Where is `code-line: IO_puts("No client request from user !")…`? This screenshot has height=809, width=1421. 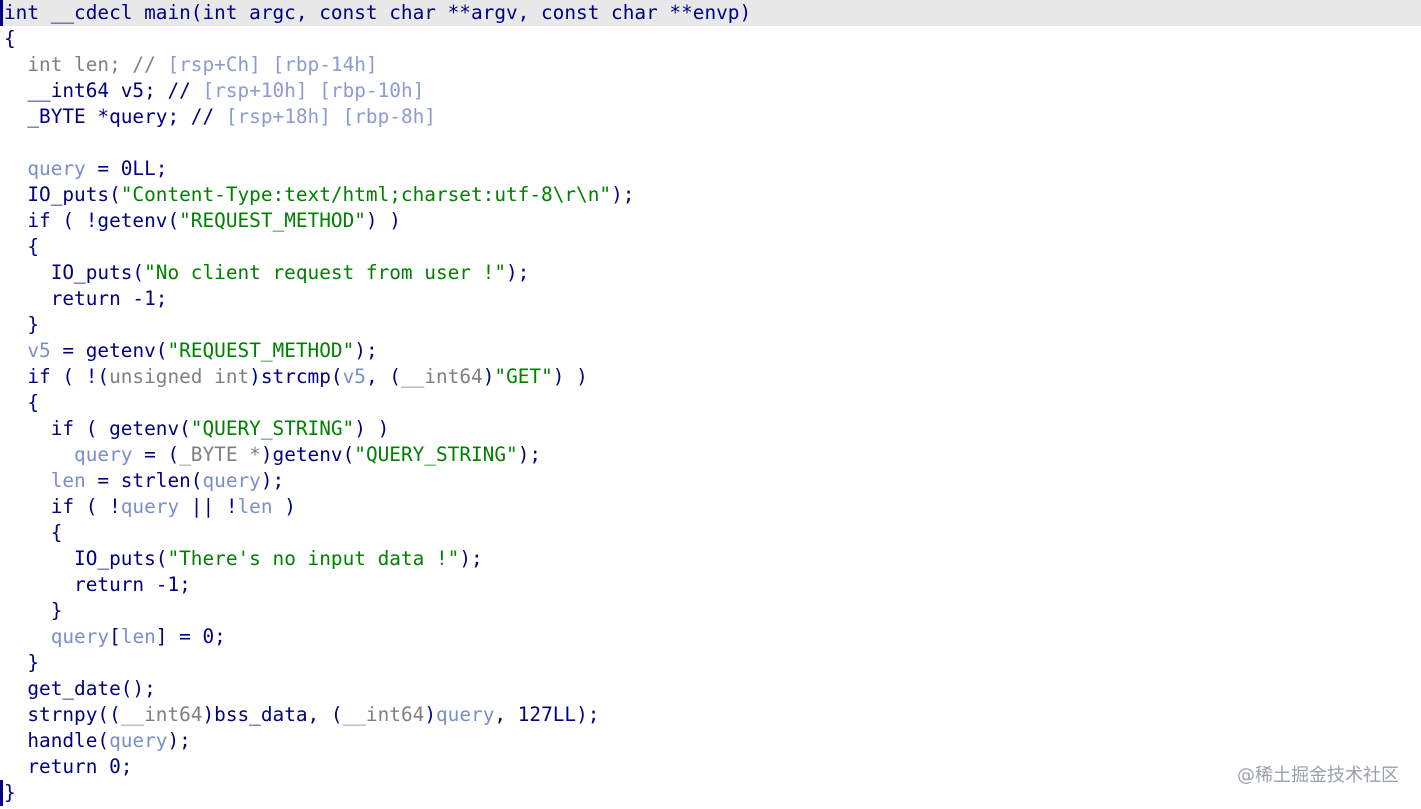
code-line: IO_puts("No client request from user !")… is located at coordinates (267, 273).